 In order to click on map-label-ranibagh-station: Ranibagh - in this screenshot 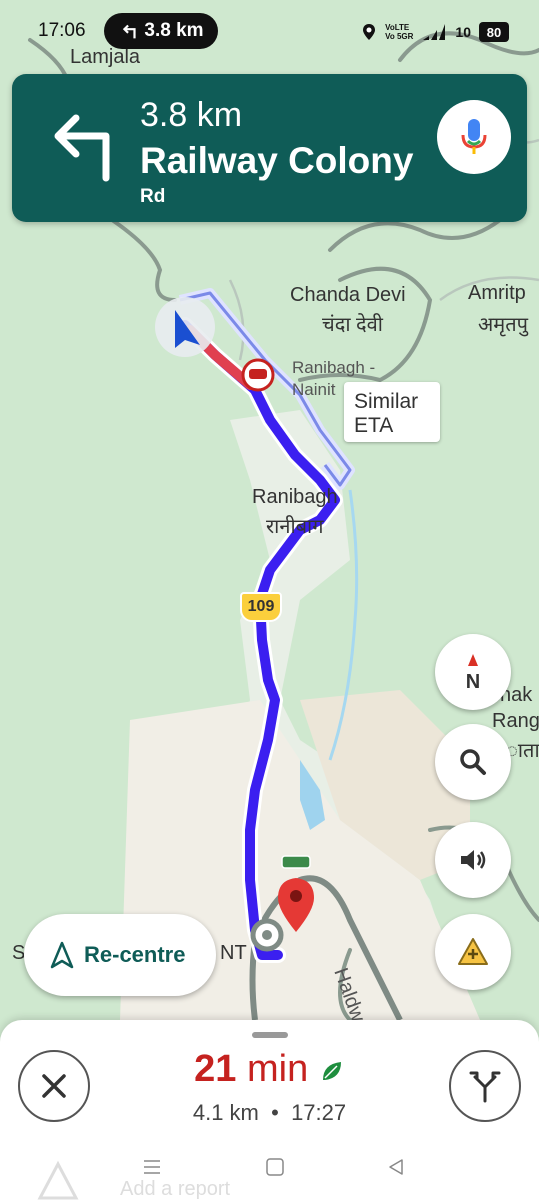, I will do `click(334, 367)`.